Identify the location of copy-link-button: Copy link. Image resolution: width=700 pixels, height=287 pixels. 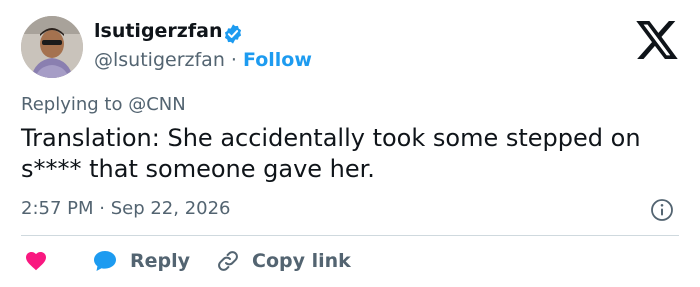
(283, 261).